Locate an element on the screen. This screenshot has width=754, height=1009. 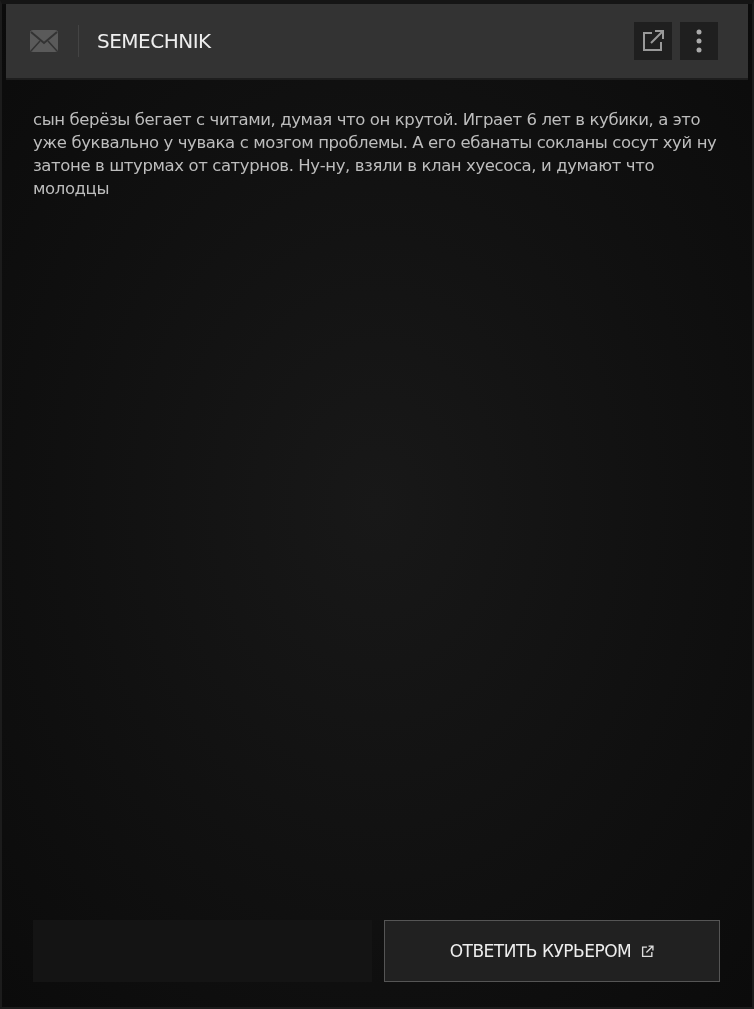
mail-icon is located at coordinates (44, 41).